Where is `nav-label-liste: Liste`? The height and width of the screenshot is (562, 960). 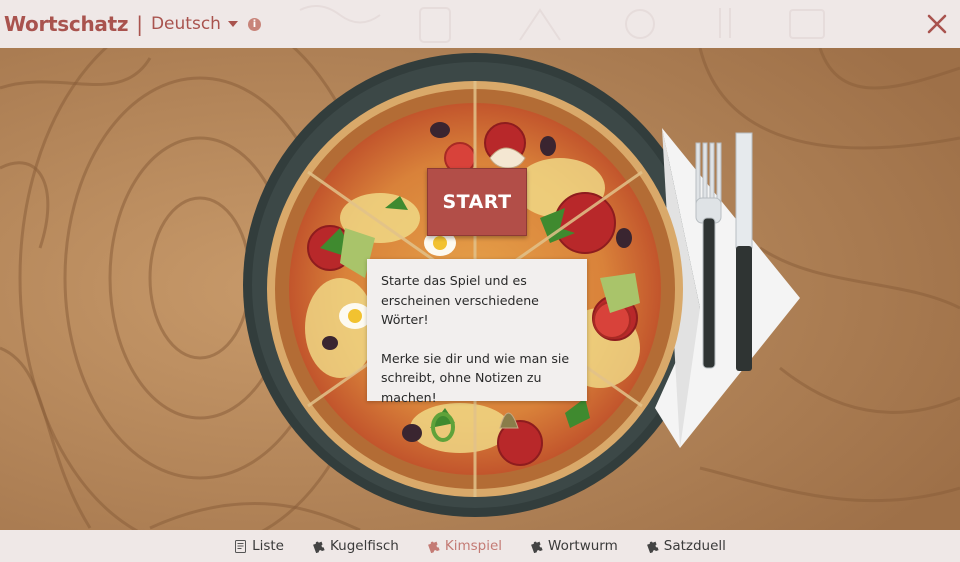
nav-label-liste: Liste is located at coordinates (268, 546).